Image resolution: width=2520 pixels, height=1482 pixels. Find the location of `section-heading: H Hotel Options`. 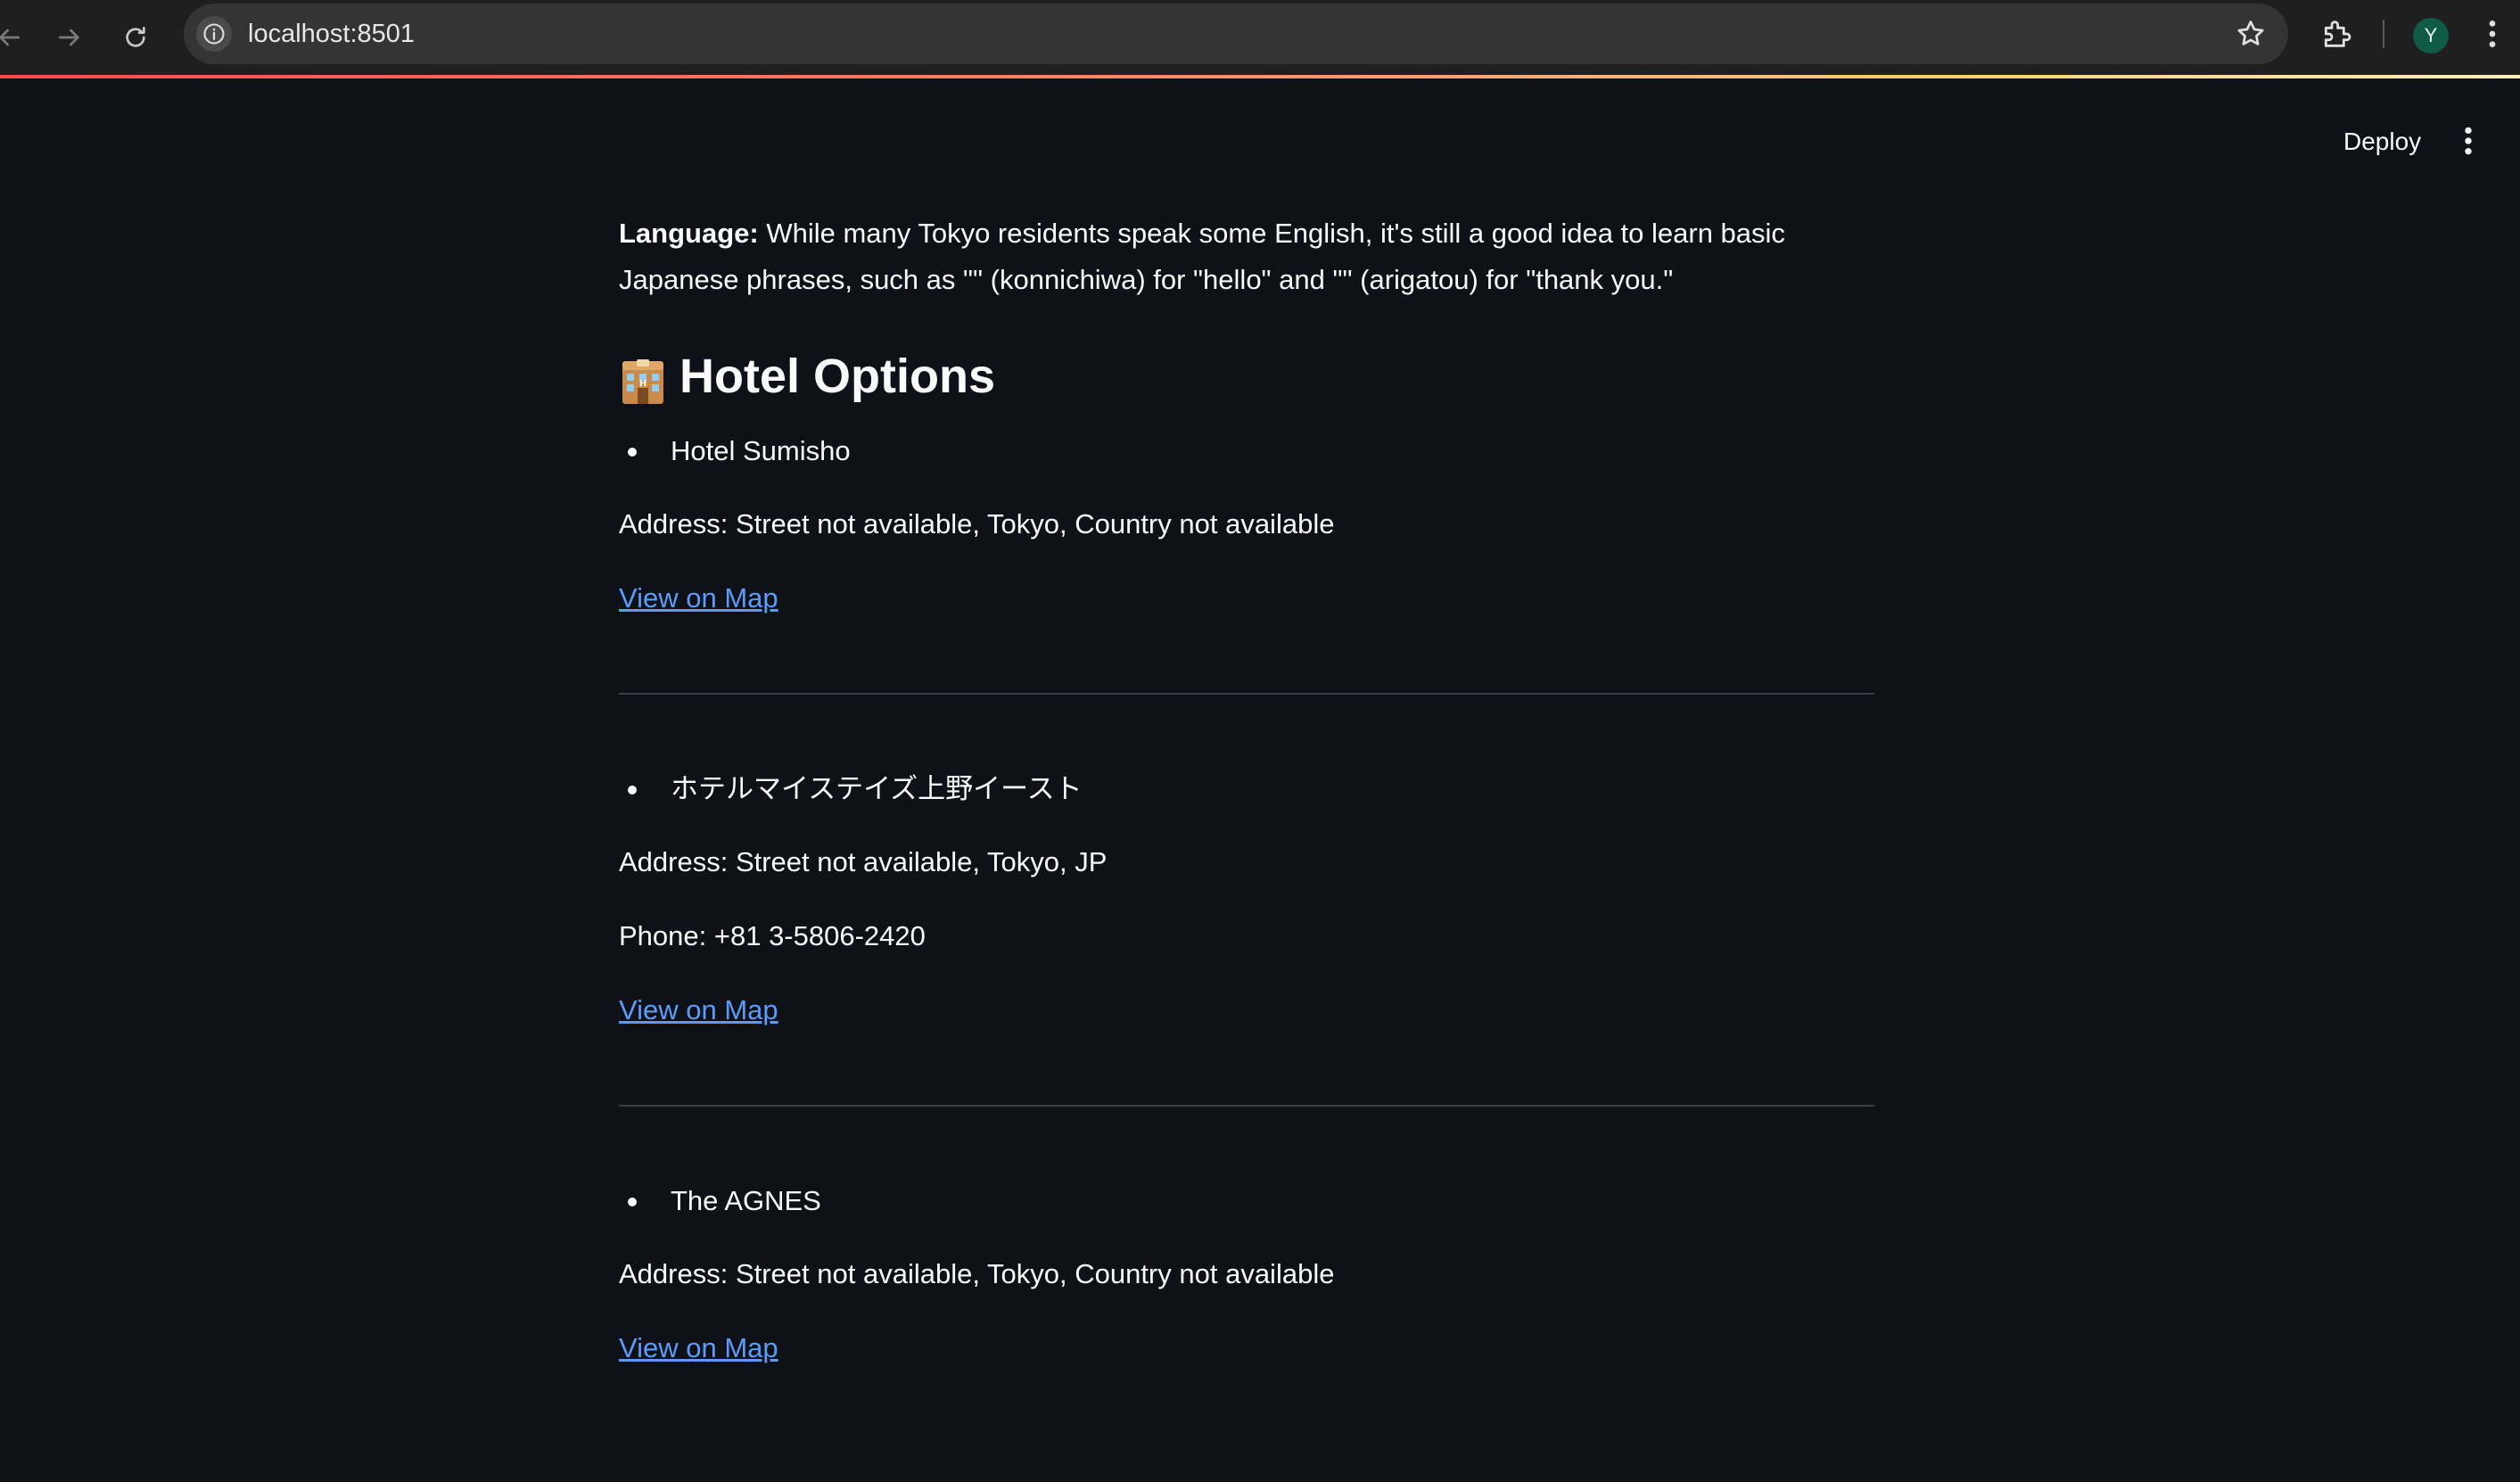

section-heading: H Hotel Options is located at coordinates (1246, 377).